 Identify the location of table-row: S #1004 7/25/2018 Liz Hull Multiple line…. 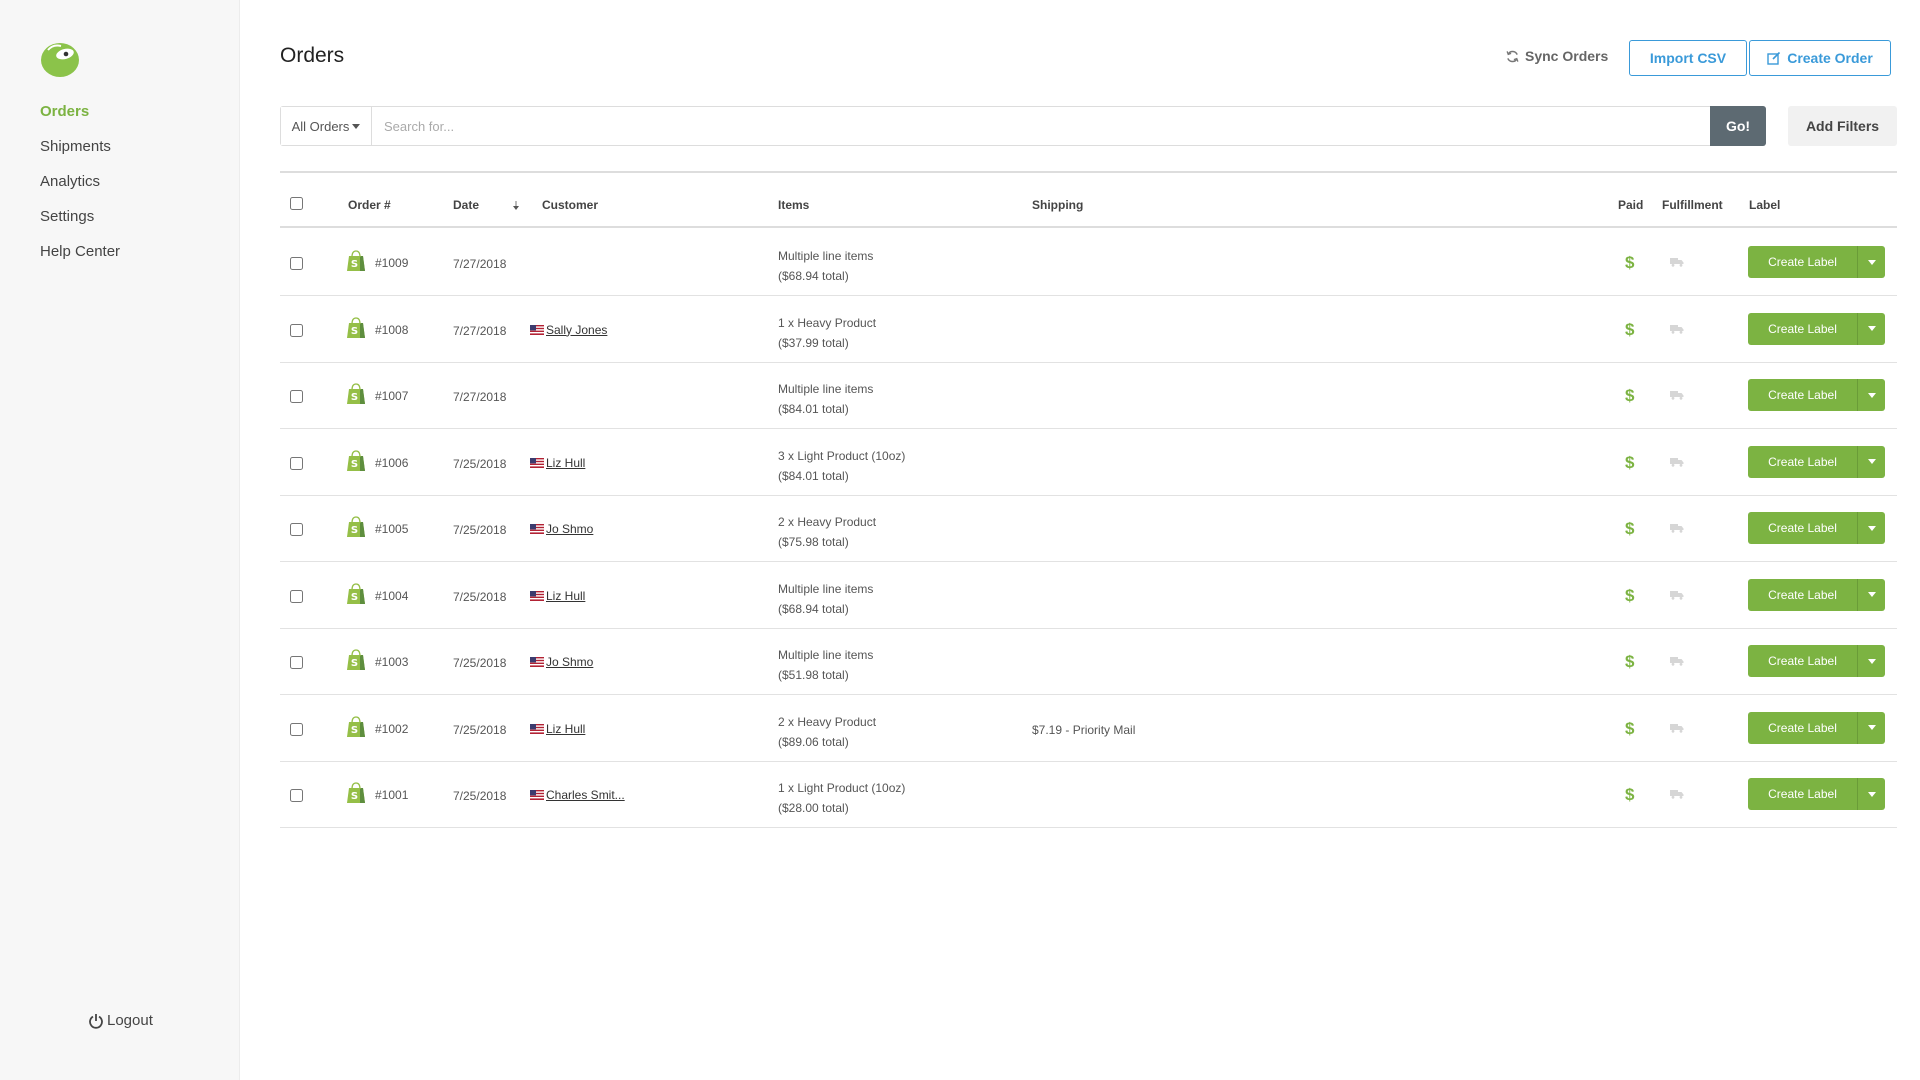
(1088, 596).